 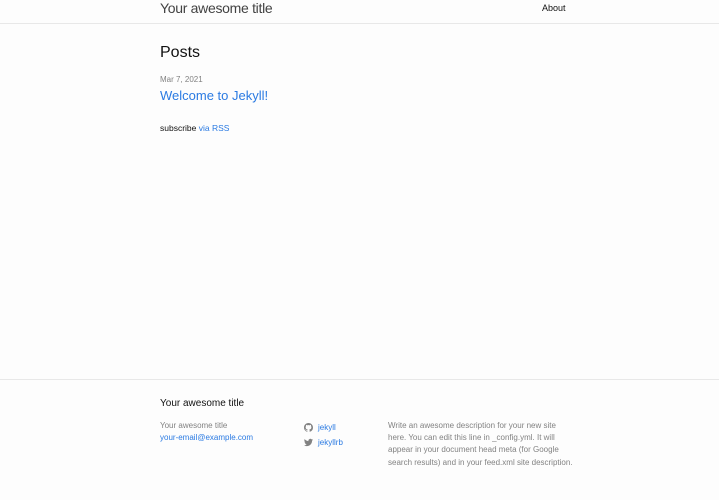 I want to click on twitter-icon, so click(x=308, y=442).